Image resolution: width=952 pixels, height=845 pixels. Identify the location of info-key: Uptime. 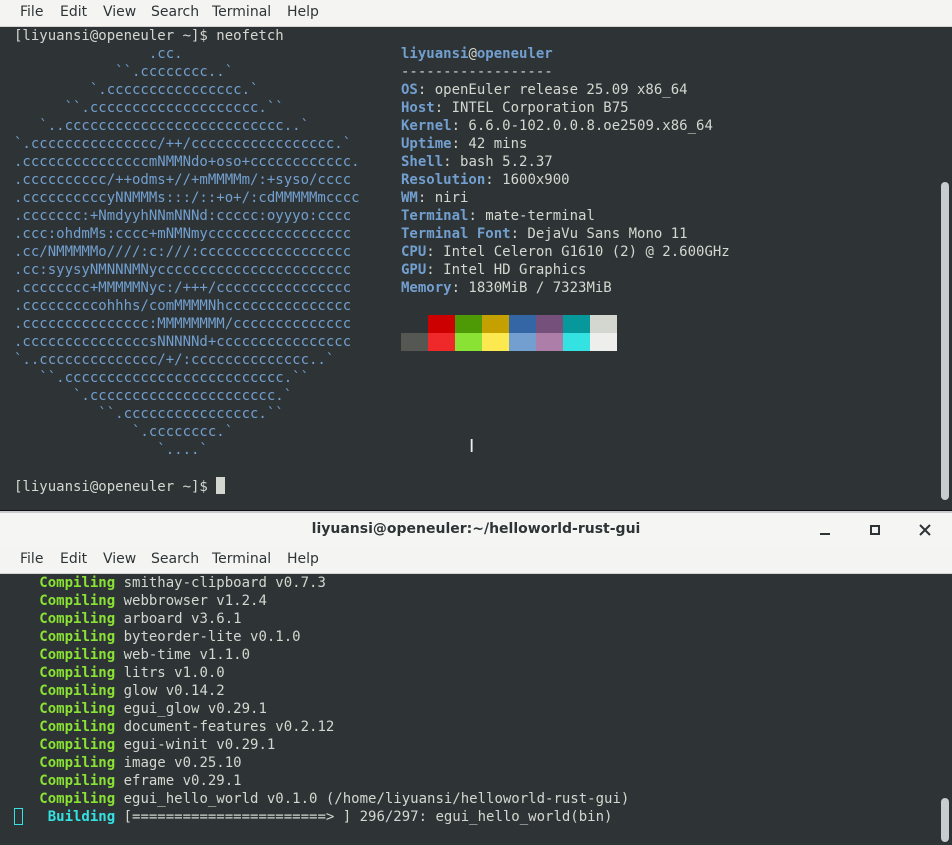
(426, 144).